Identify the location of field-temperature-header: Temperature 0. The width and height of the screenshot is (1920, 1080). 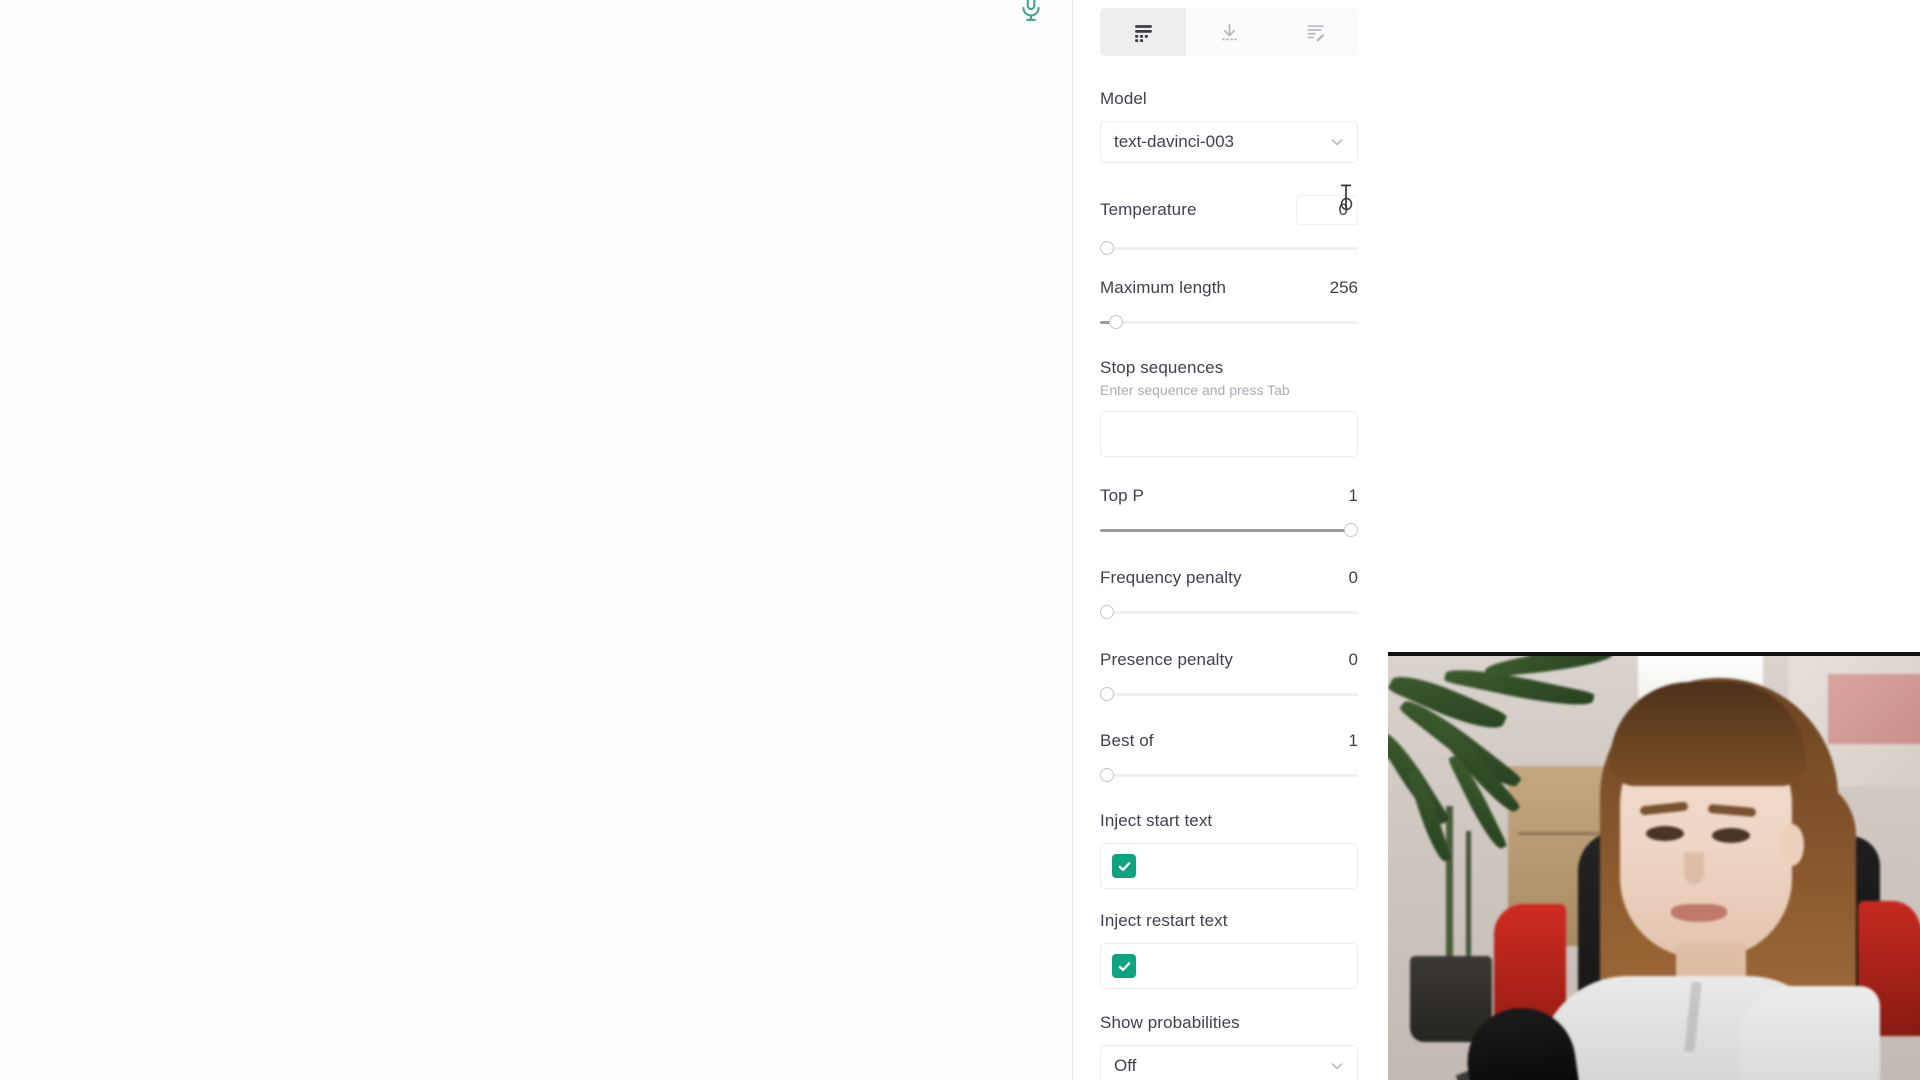
(1229, 210).